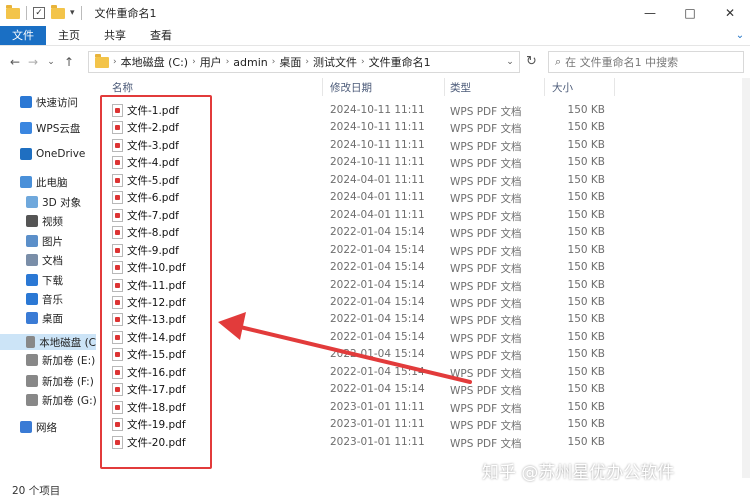 The height and width of the screenshot is (500, 750). What do you see at coordinates (28, 427) in the screenshot?
I see `sidebar-item: 网络` at bounding box center [28, 427].